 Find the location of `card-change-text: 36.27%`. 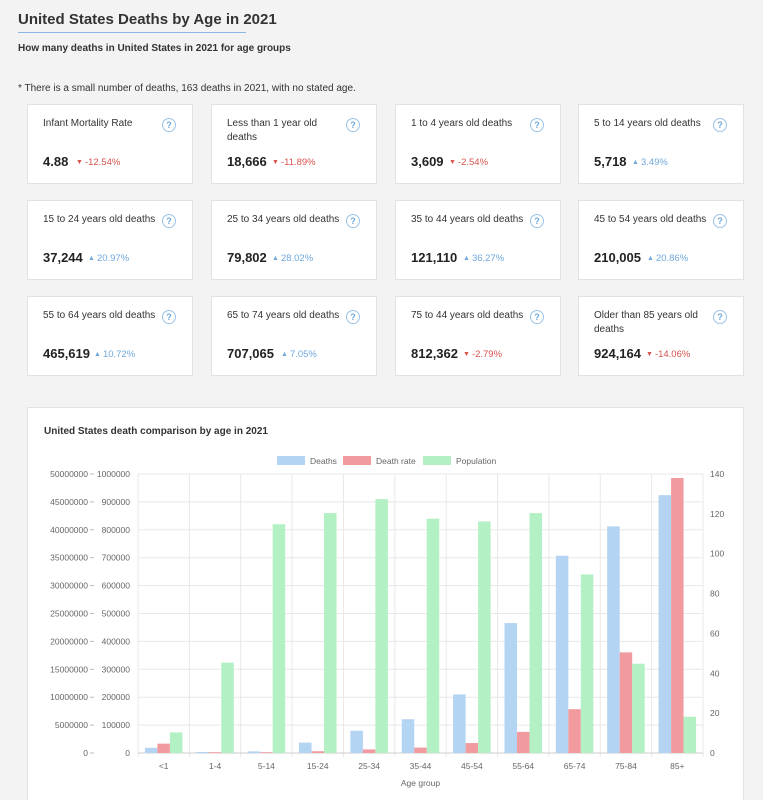

card-change-text: 36.27% is located at coordinates (488, 258).